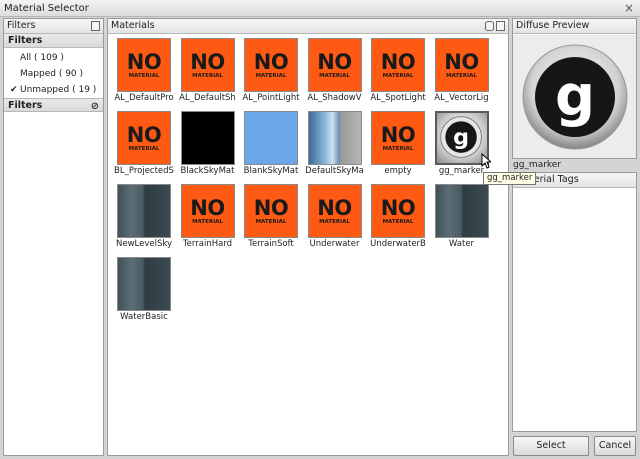  I want to click on cancel-button: Cancel, so click(615, 446).